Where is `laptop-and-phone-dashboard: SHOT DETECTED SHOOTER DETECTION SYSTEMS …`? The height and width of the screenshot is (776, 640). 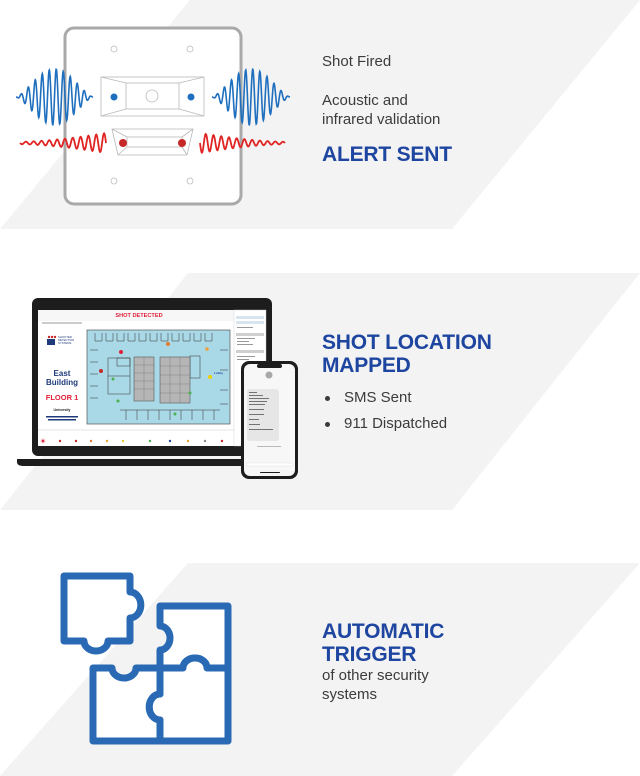
laptop-and-phone-dashboard: SHOT DETECTED SHOOTER DETECTION SYSTEMS … is located at coordinates (157, 388).